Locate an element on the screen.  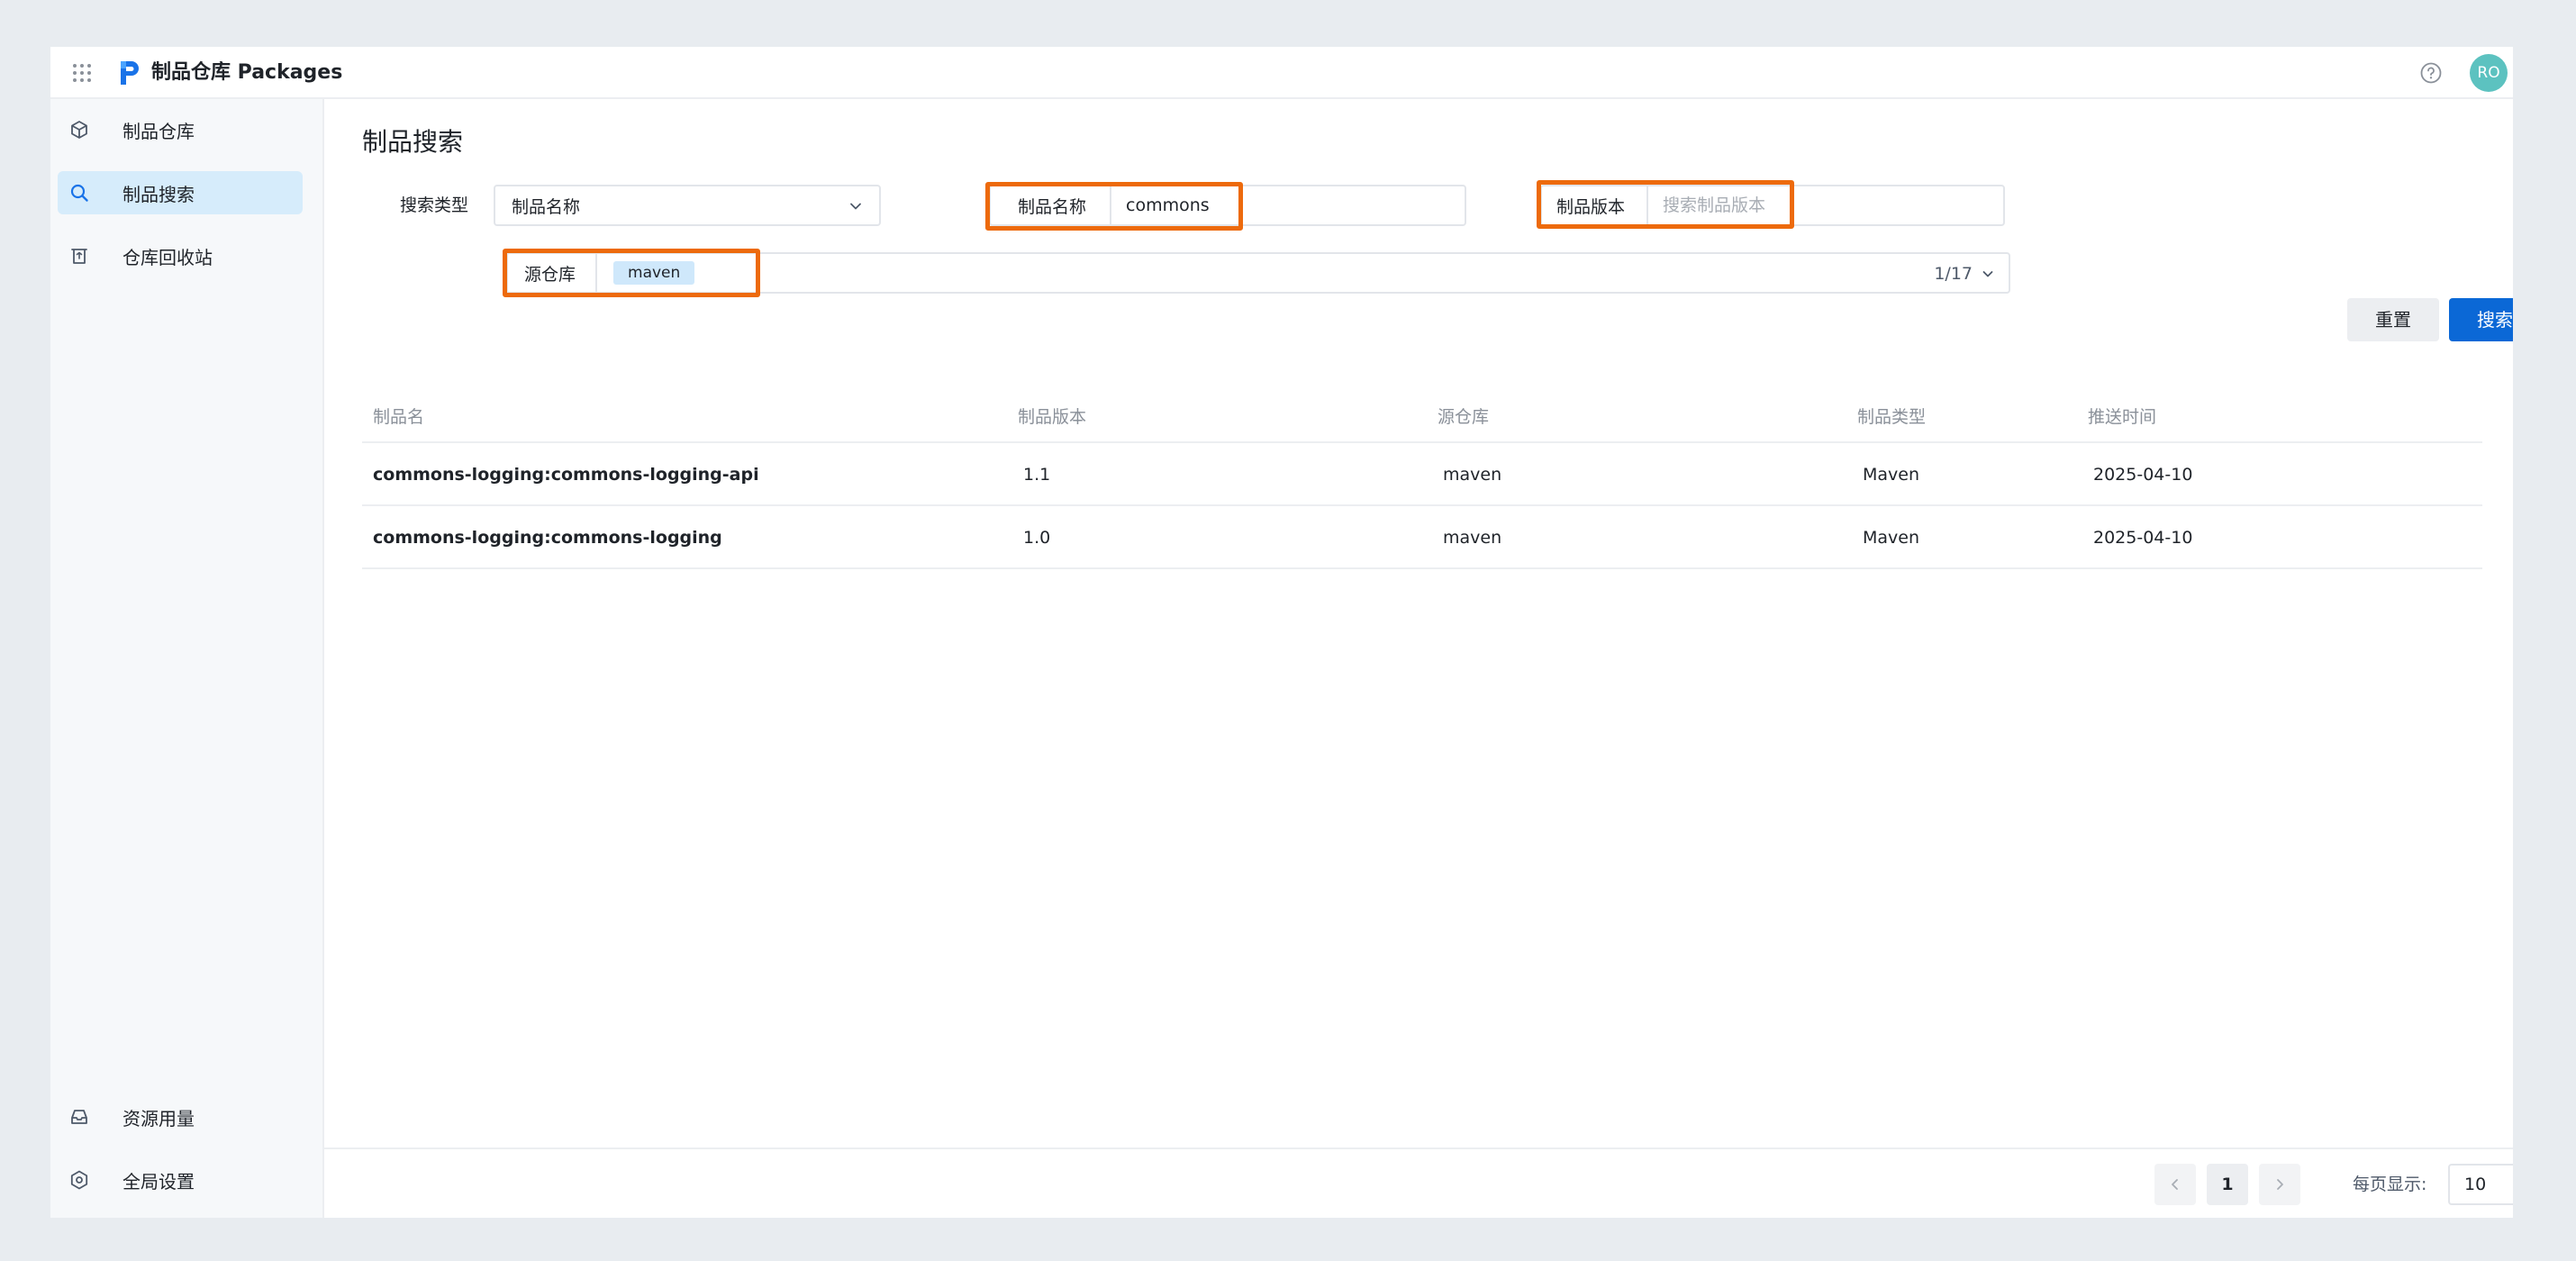
settings-icon is located at coordinates (79, 1180).